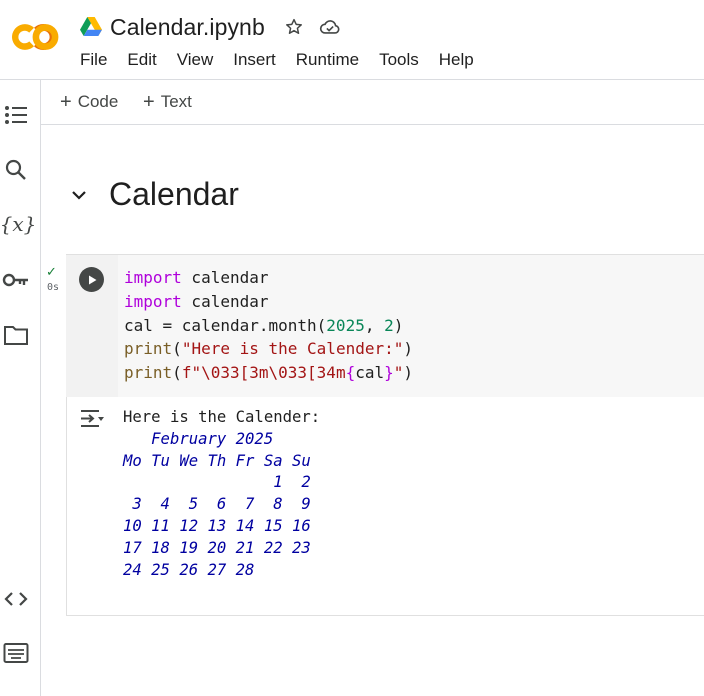  Describe the element at coordinates (40, 388) in the screenshot. I see `sidebar-divider` at that location.